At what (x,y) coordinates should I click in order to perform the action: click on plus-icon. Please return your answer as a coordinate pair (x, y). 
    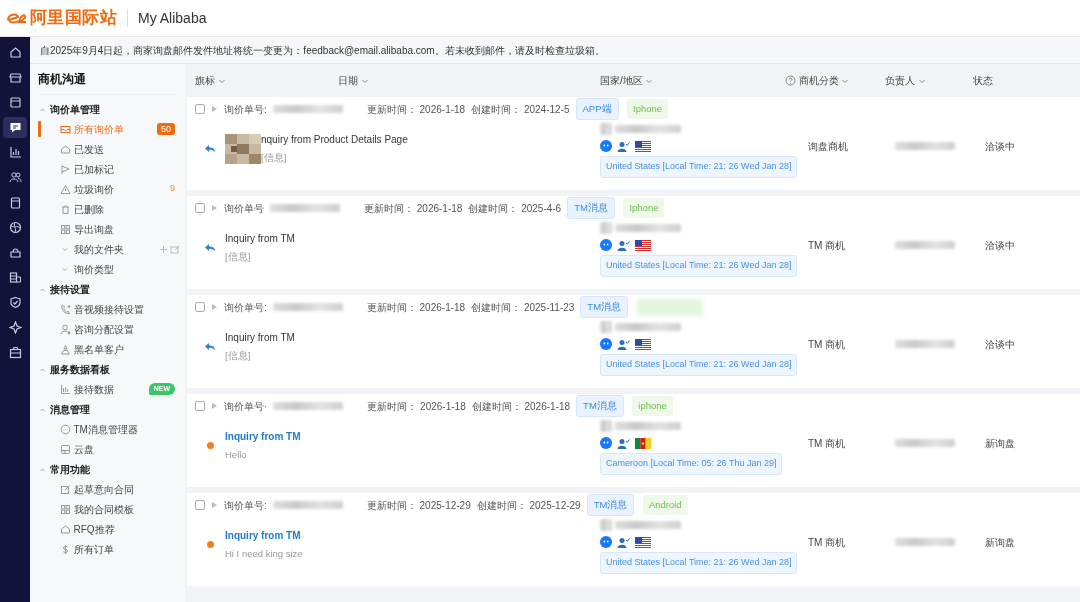
    Looking at the image, I should click on (163, 249).